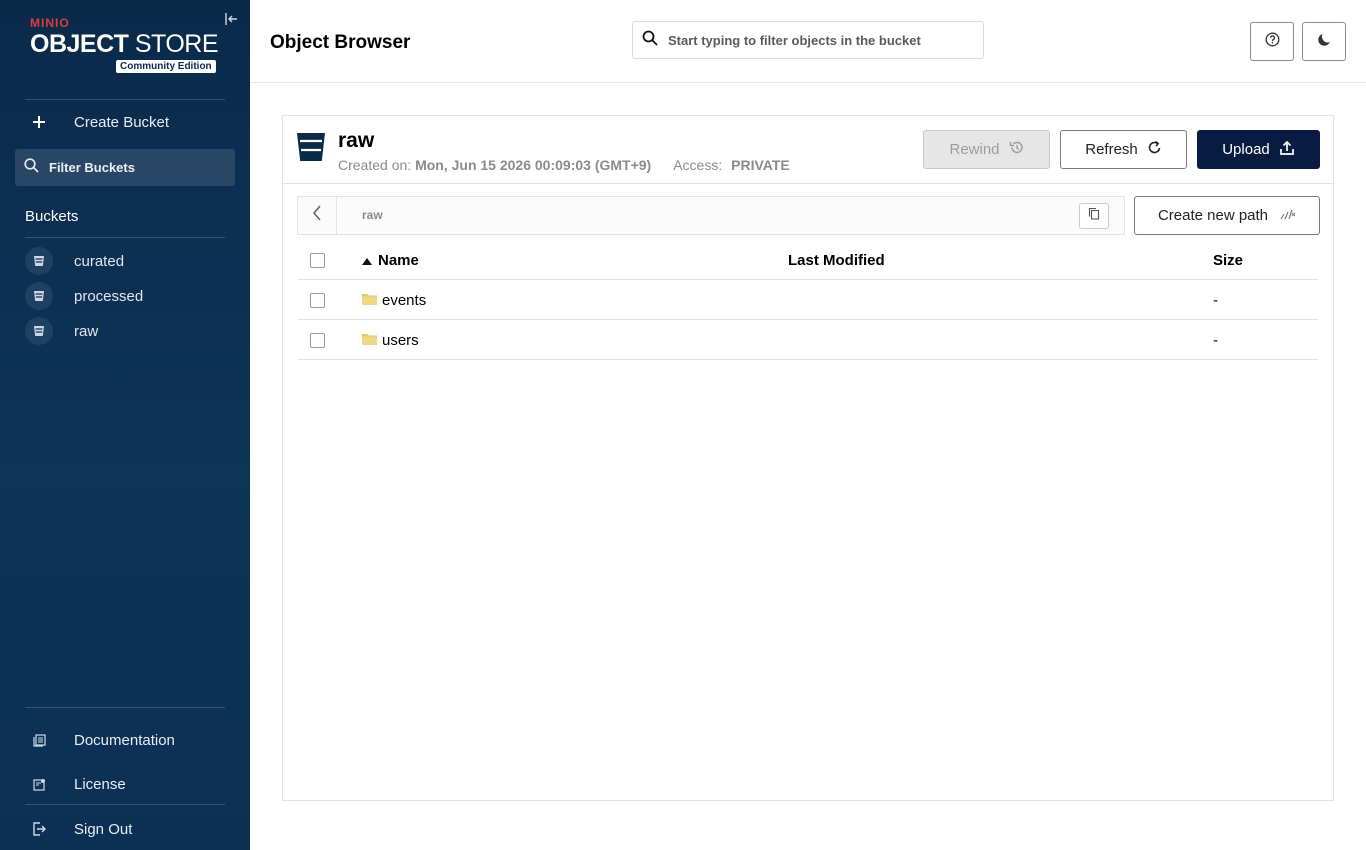 This screenshot has height=850, width=1366. I want to click on minio-logo: MINIO OBJECT STORE Community Edition, so click(124, 44).